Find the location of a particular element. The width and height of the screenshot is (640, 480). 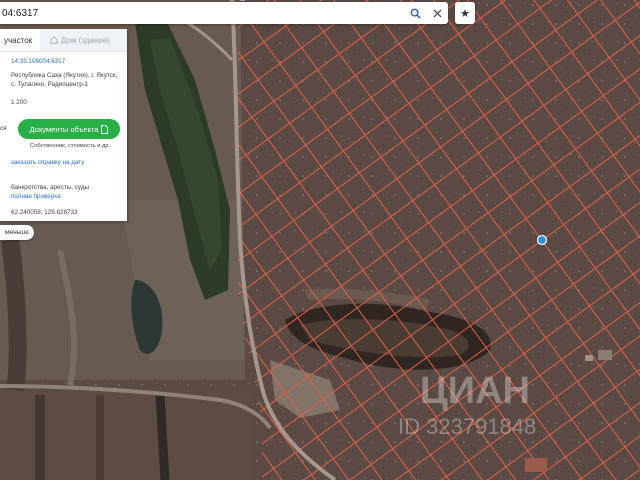

panel-tabs: участок Дом (здание) is located at coordinates (63, 40).